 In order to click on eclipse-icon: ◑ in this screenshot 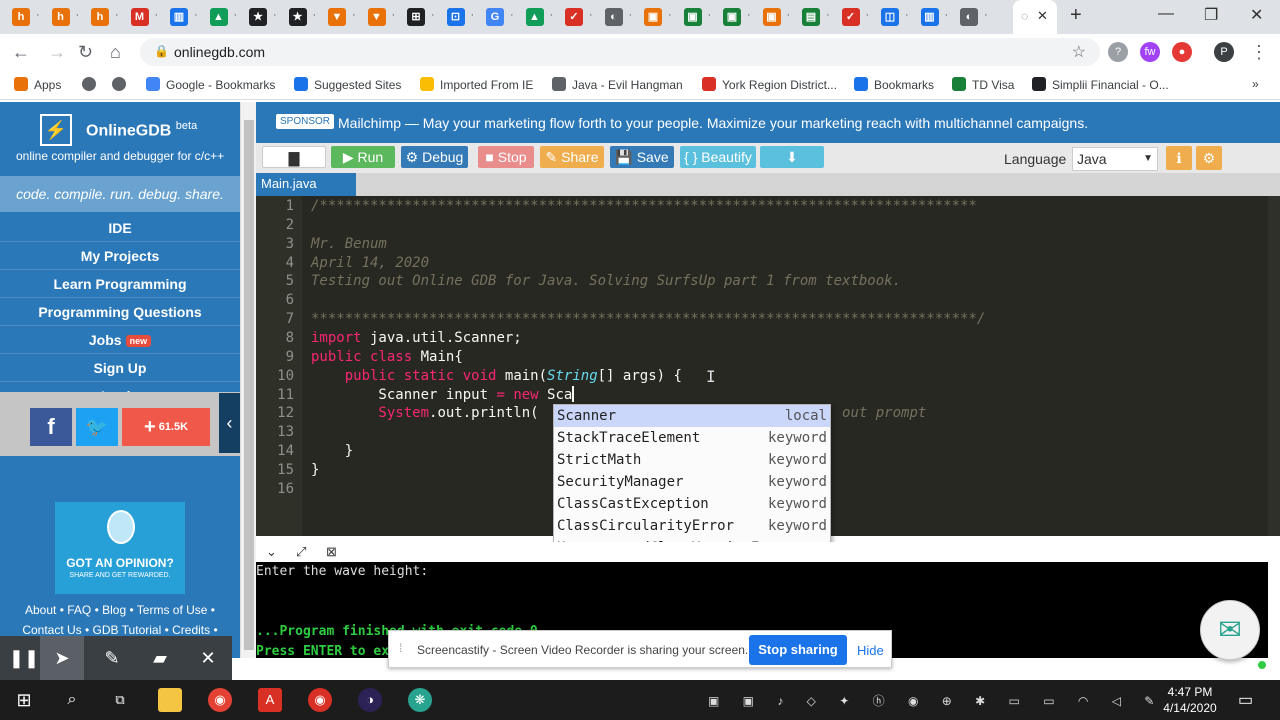, I will do `click(370, 700)`.